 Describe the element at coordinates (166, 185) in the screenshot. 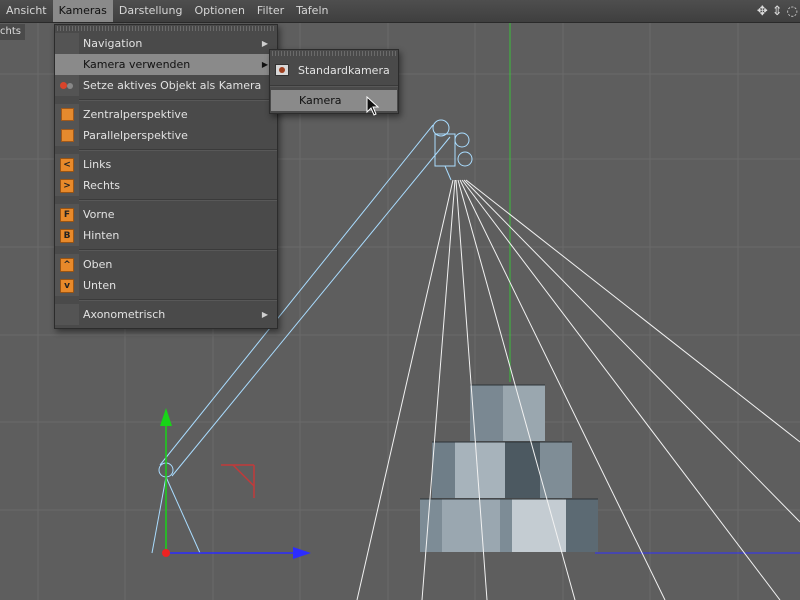

I see `menu-item-rechts: > Rechts` at that location.